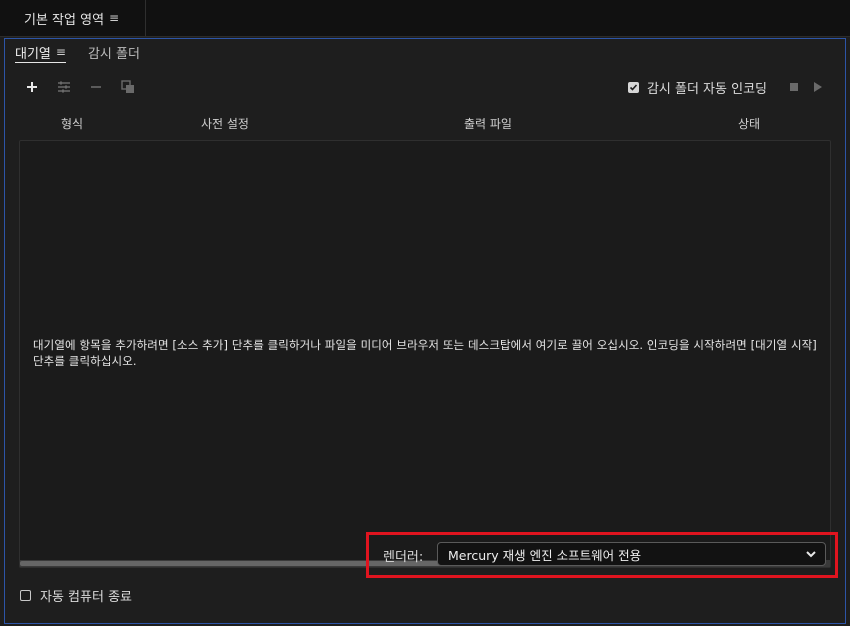 This screenshot has height=626, width=850. I want to click on settings-icon, so click(64, 87).